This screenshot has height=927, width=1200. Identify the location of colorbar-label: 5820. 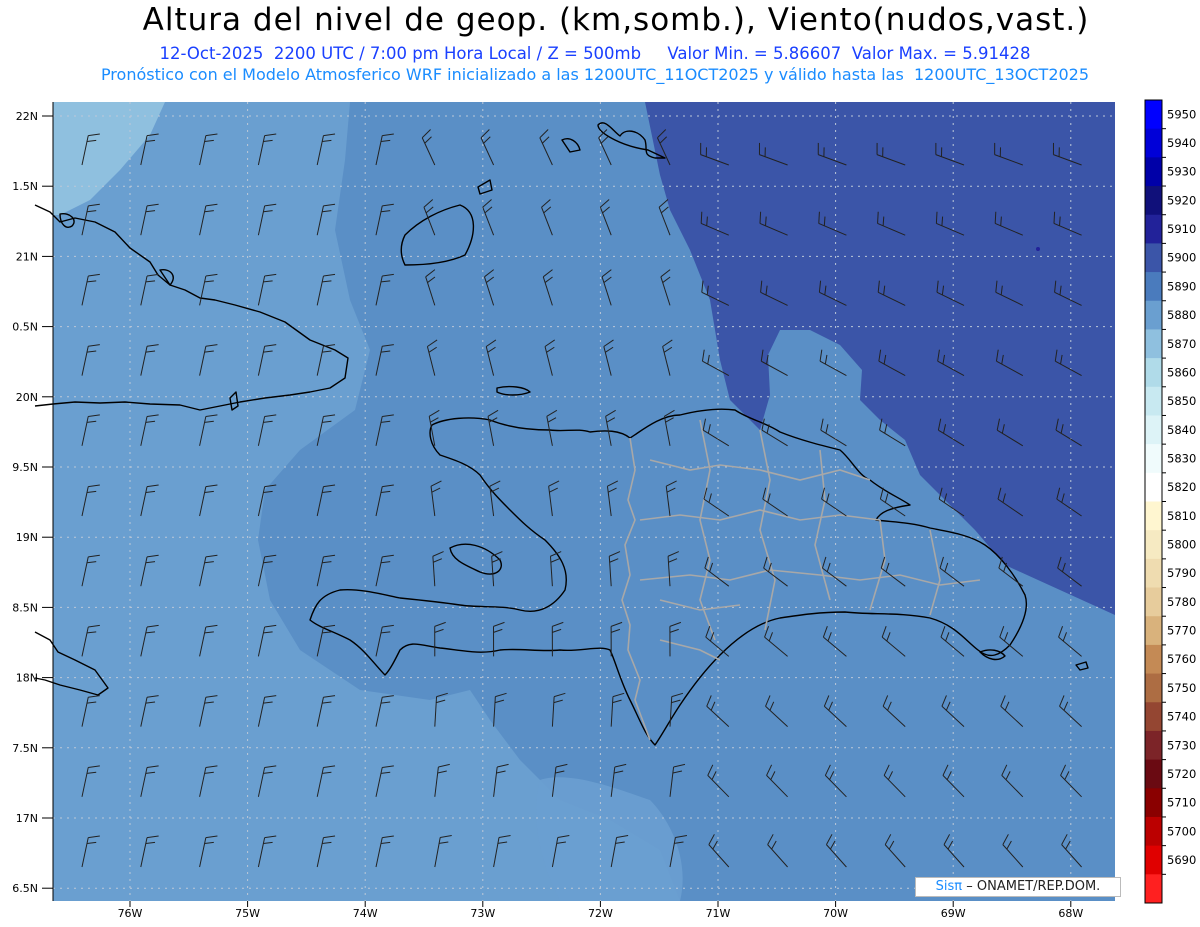
(1181, 487).